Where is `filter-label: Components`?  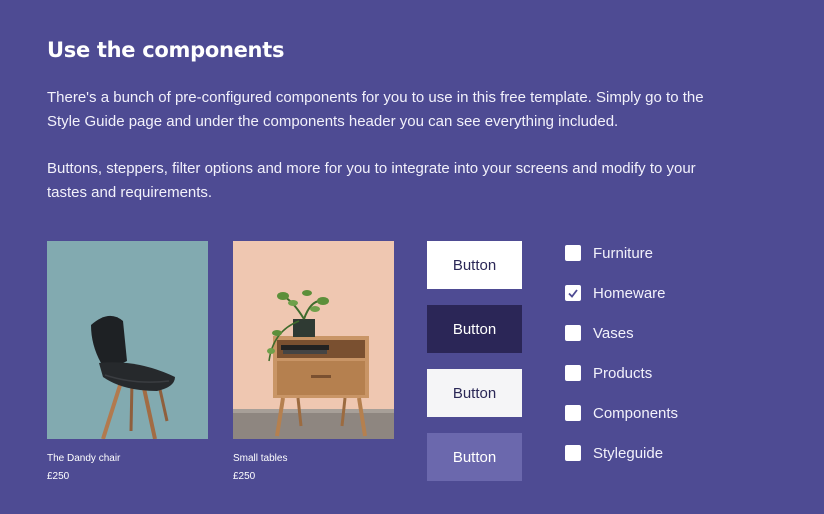 filter-label: Components is located at coordinates (636, 413).